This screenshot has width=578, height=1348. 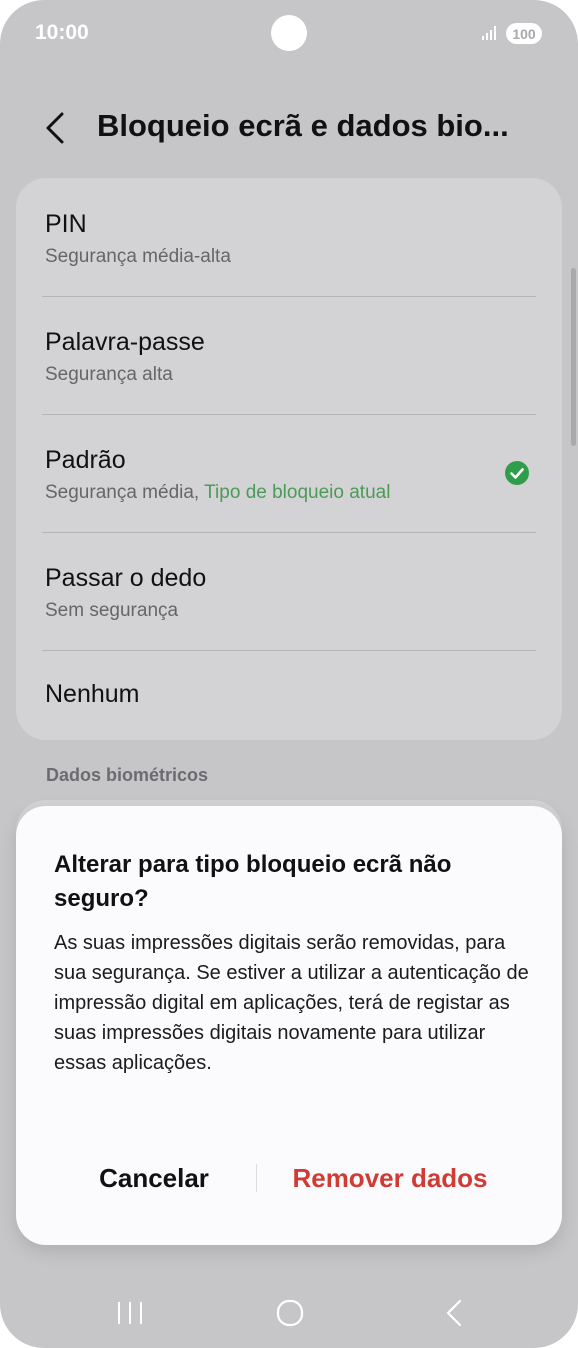 I want to click on option-subtitle: Segurança média, Tipo de bloqueio atual, so click(x=217, y=493).